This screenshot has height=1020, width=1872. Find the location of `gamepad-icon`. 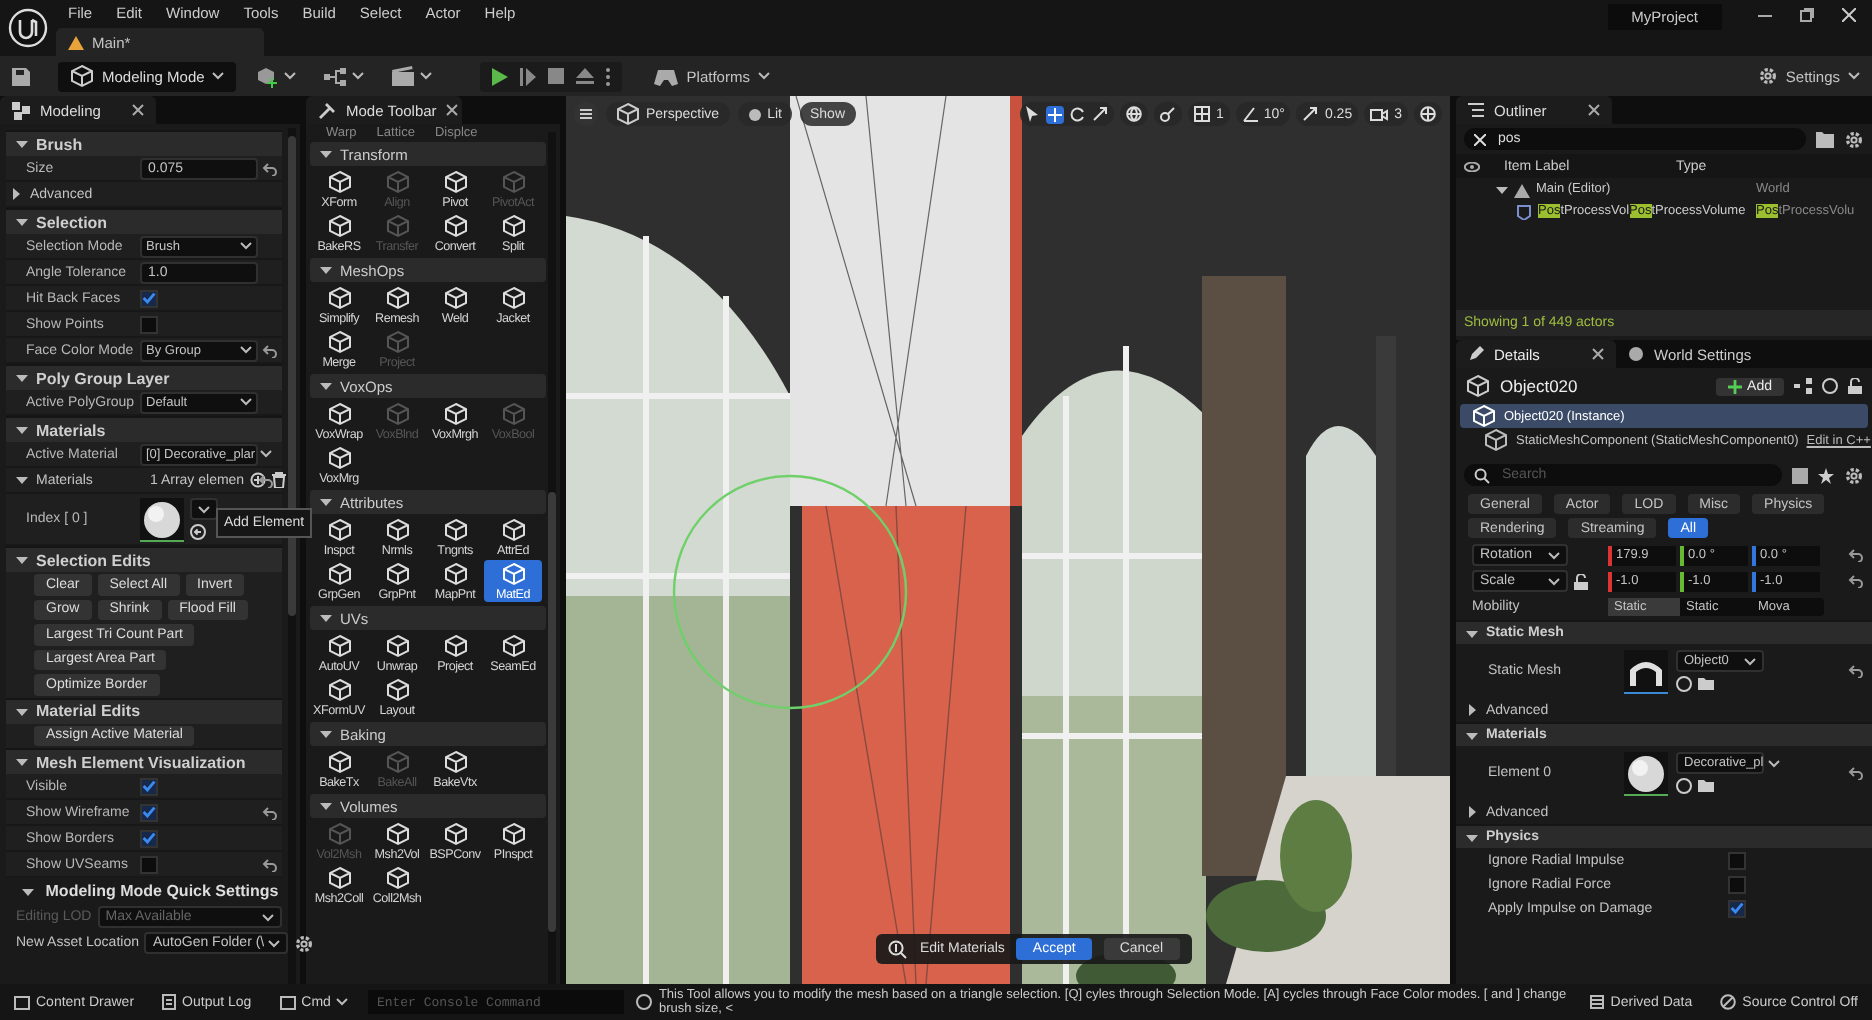

gamepad-icon is located at coordinates (666, 76).